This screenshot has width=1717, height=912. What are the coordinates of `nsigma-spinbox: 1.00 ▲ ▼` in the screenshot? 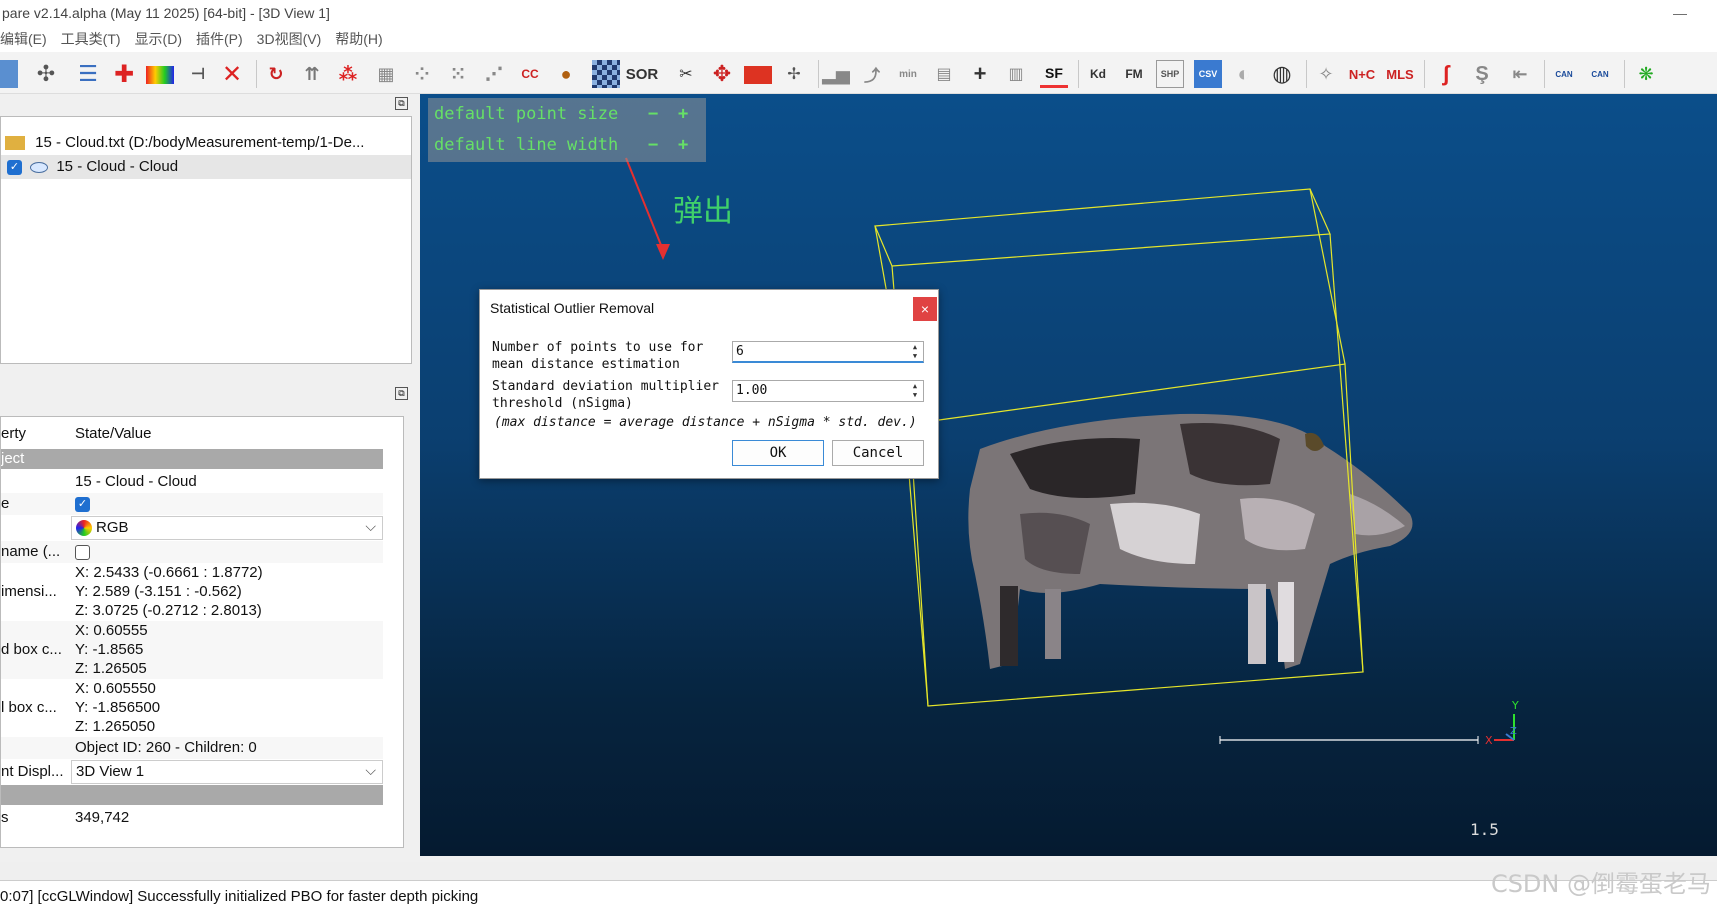 It's located at (828, 391).